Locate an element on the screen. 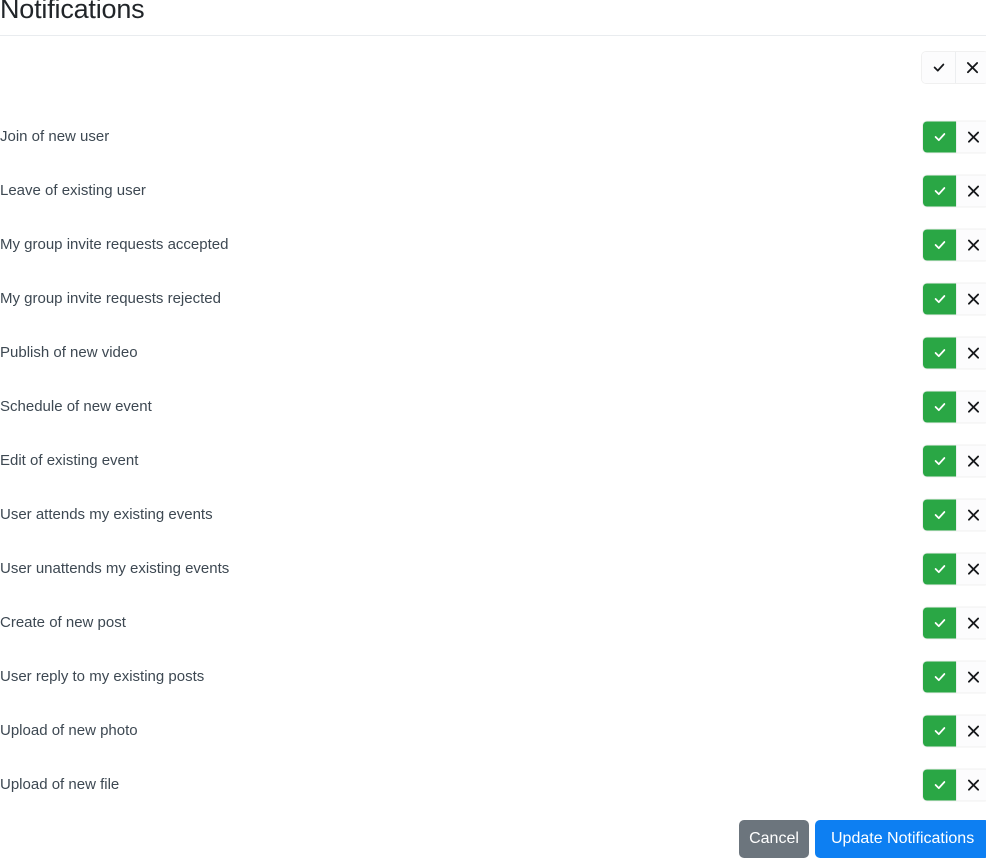 The width and height of the screenshot is (986, 860). notification-row-label: Join of new user is located at coordinates (55, 136).